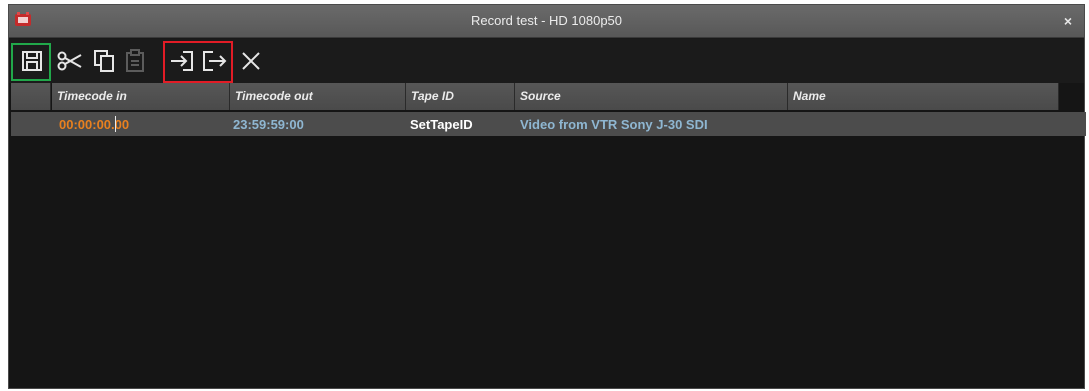 The width and height of the screenshot is (1089, 391). I want to click on column-header-timecode-in: Timecode in, so click(141, 96).